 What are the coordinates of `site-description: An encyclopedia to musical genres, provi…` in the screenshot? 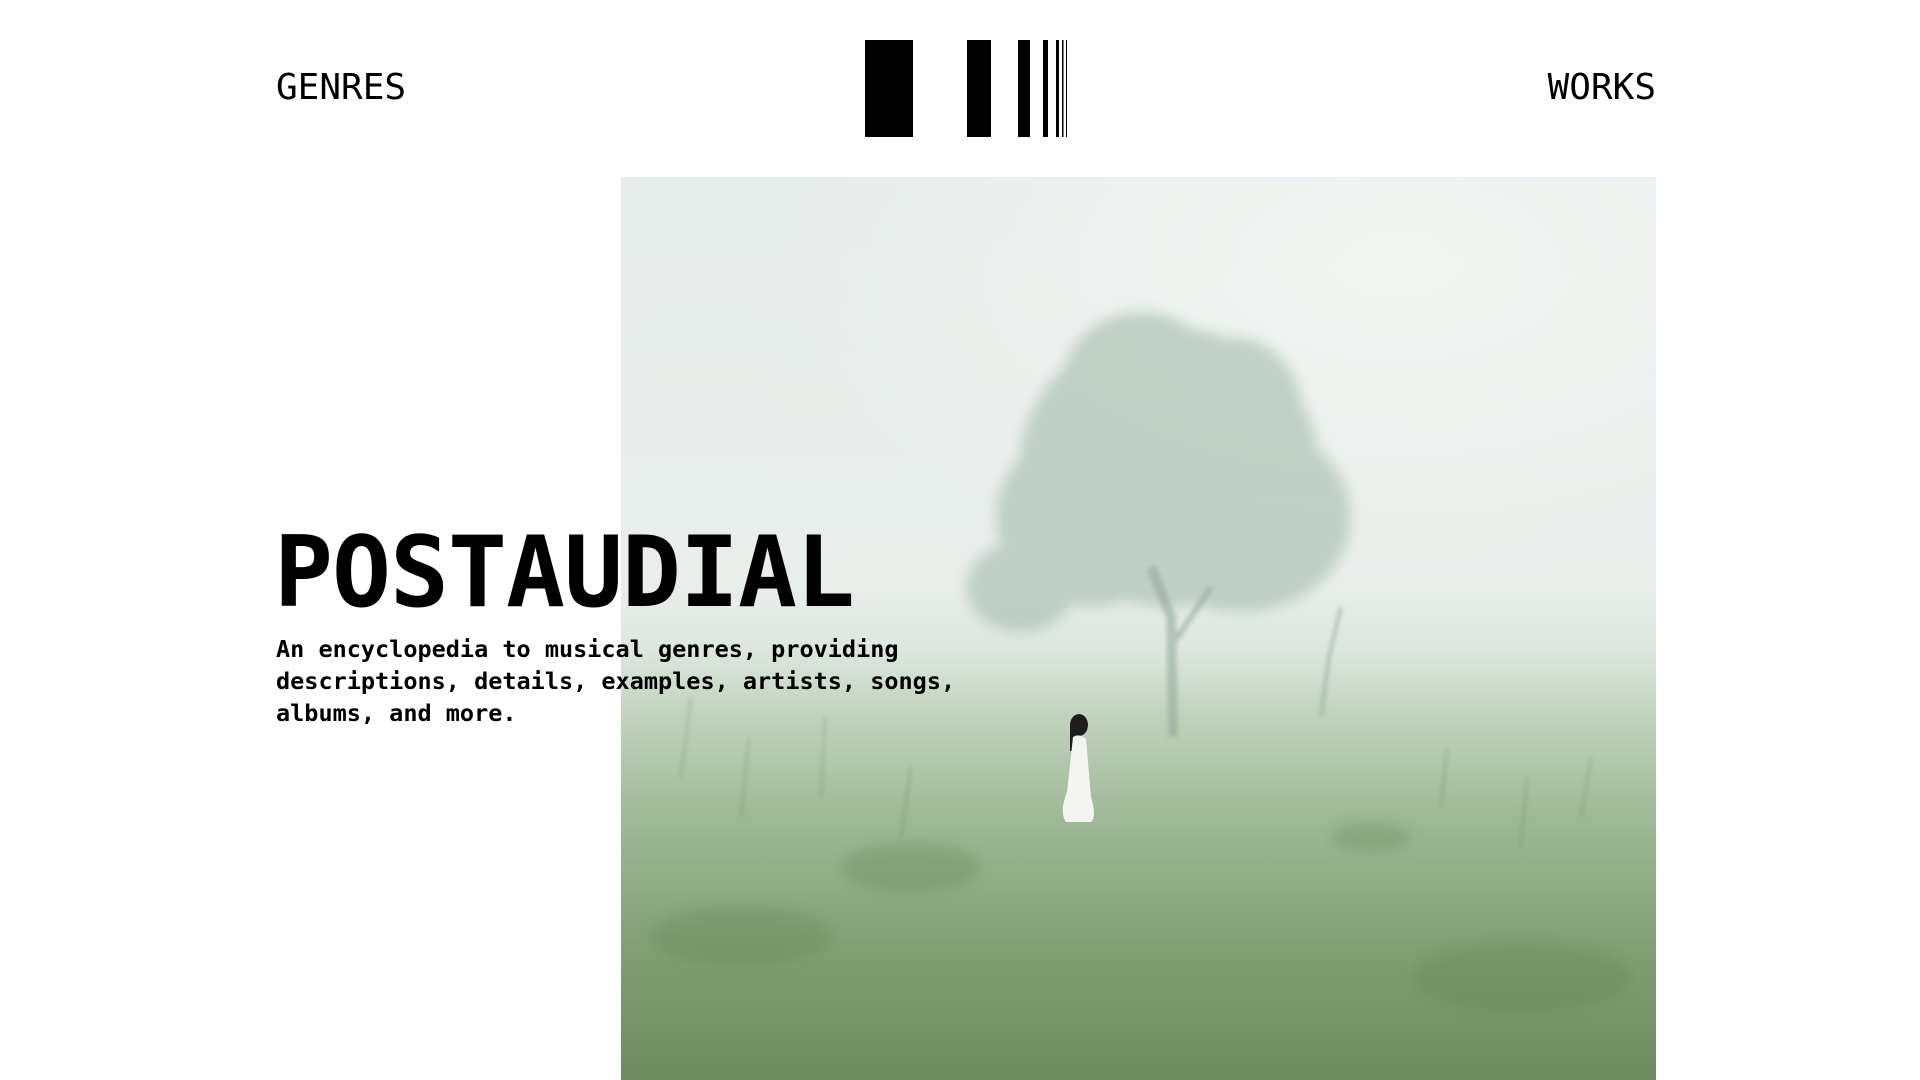 It's located at (616, 681).